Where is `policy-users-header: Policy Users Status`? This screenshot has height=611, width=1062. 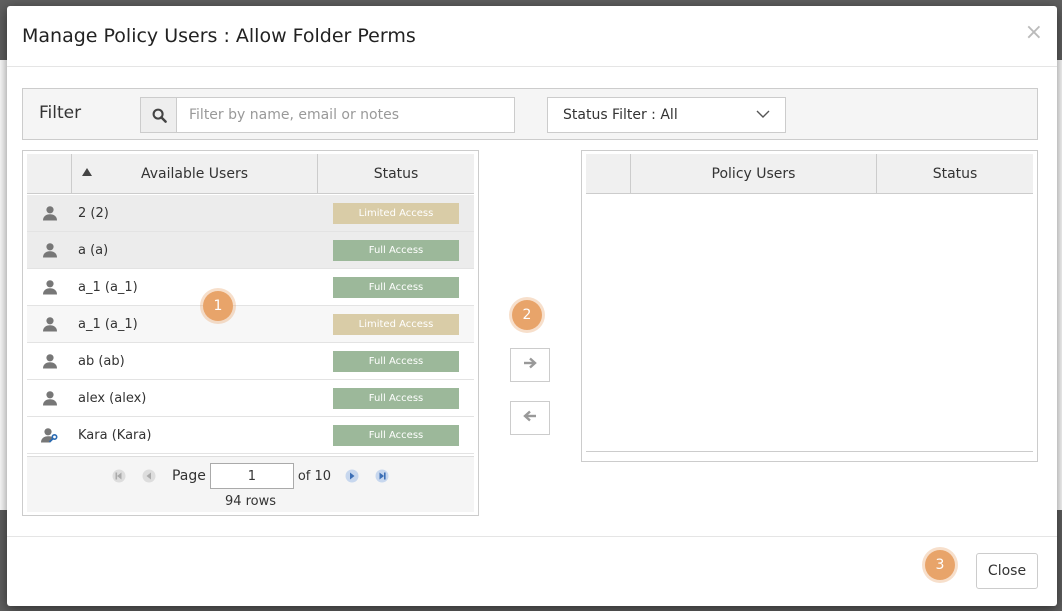
policy-users-header: Policy Users Status is located at coordinates (809, 174).